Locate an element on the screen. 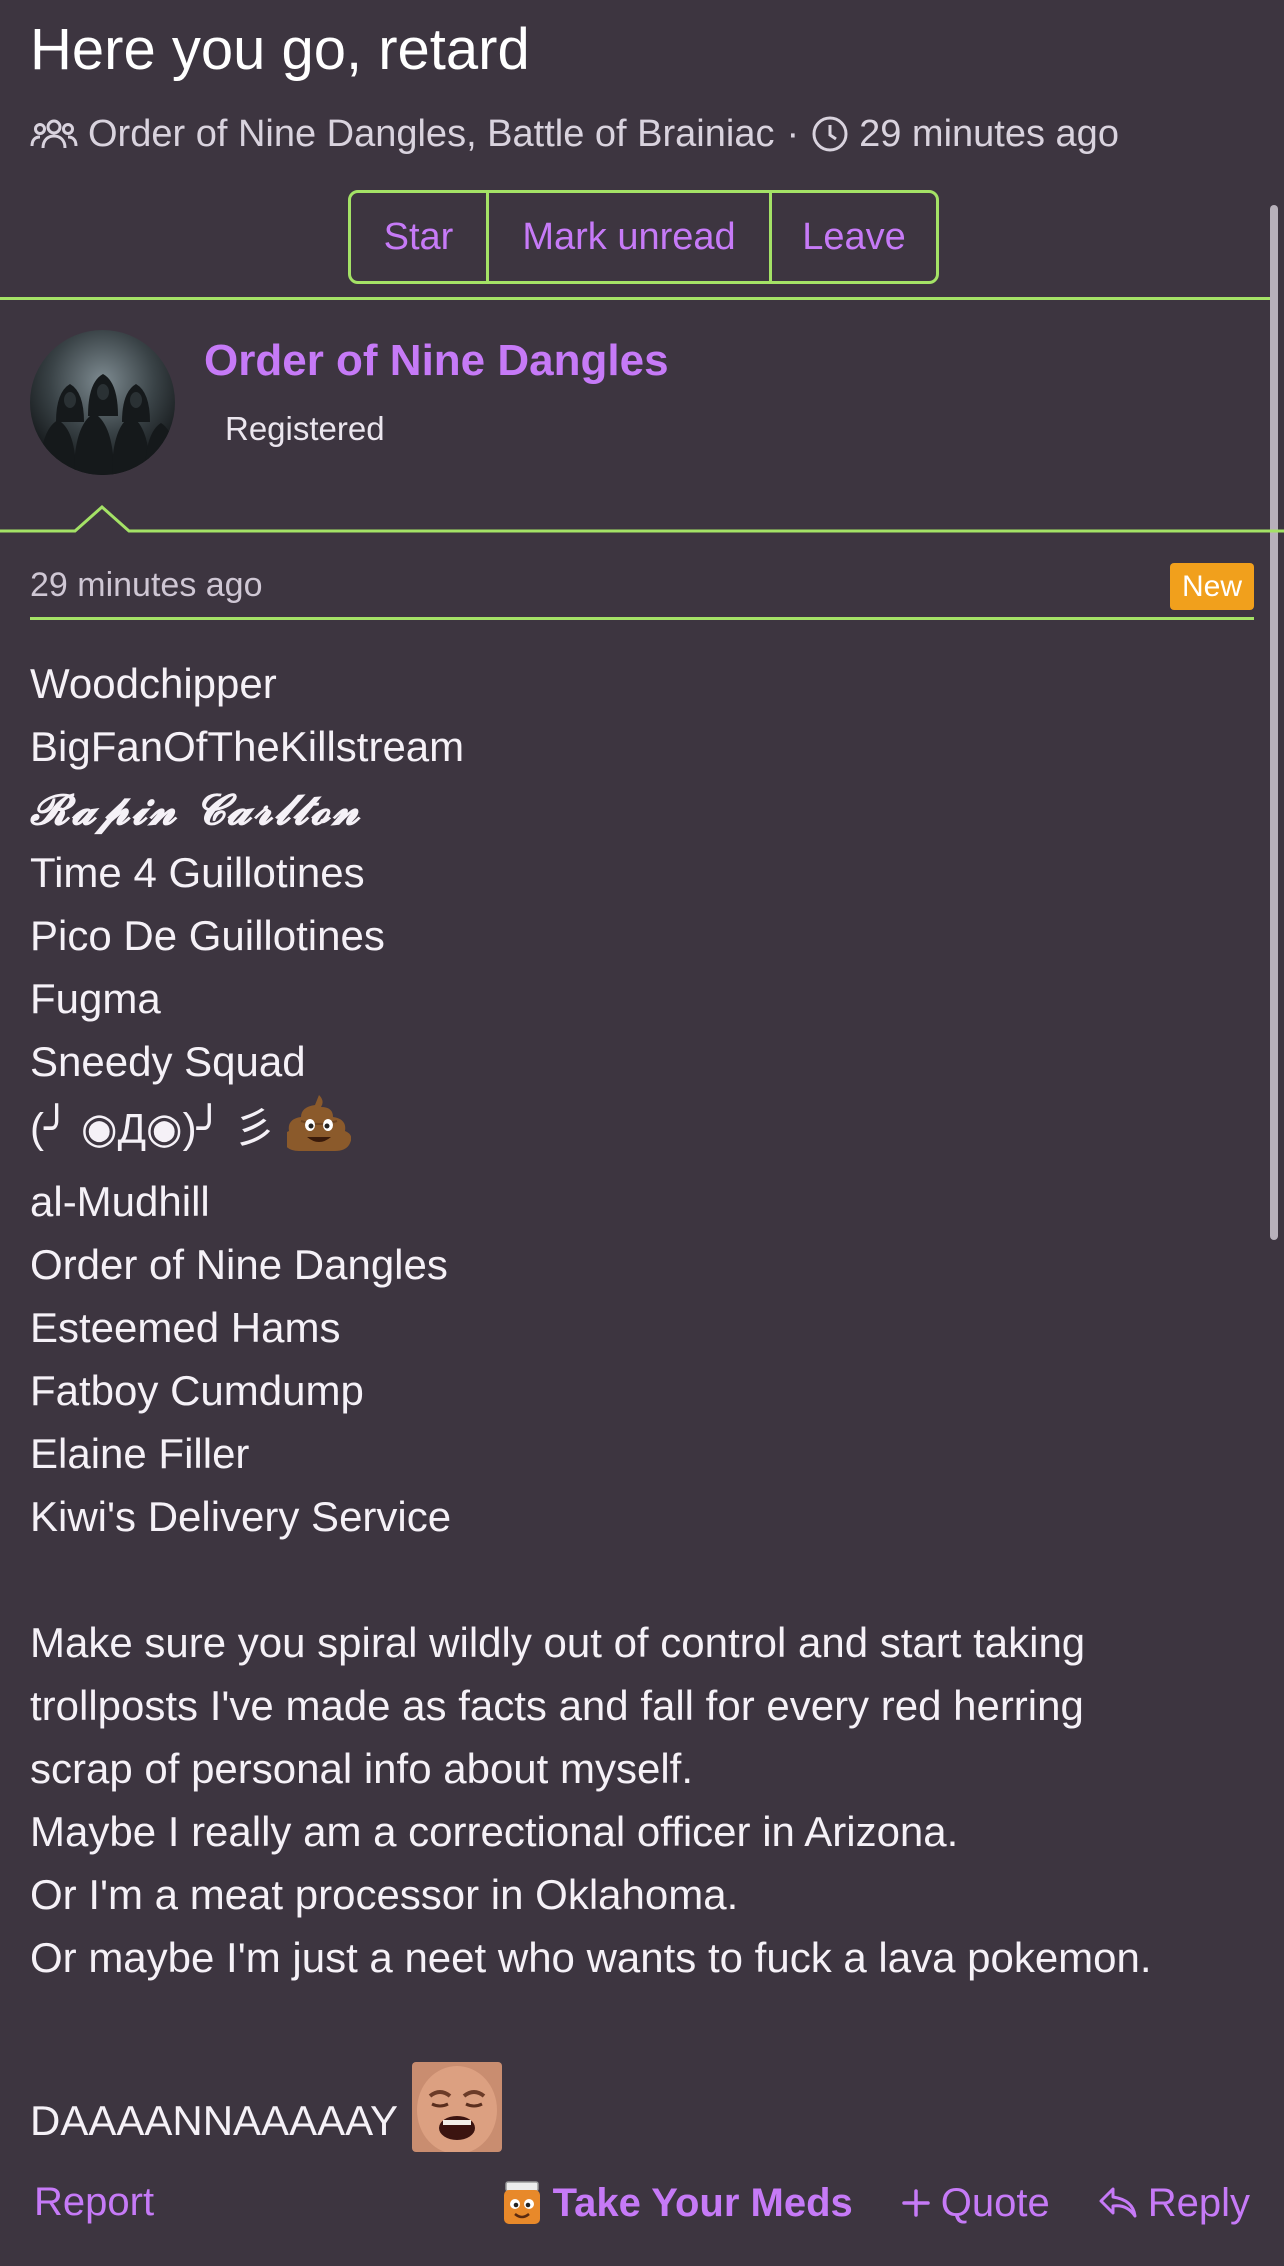 The height and width of the screenshot is (2266, 1284). scrollbar is located at coordinates (1274, 722).